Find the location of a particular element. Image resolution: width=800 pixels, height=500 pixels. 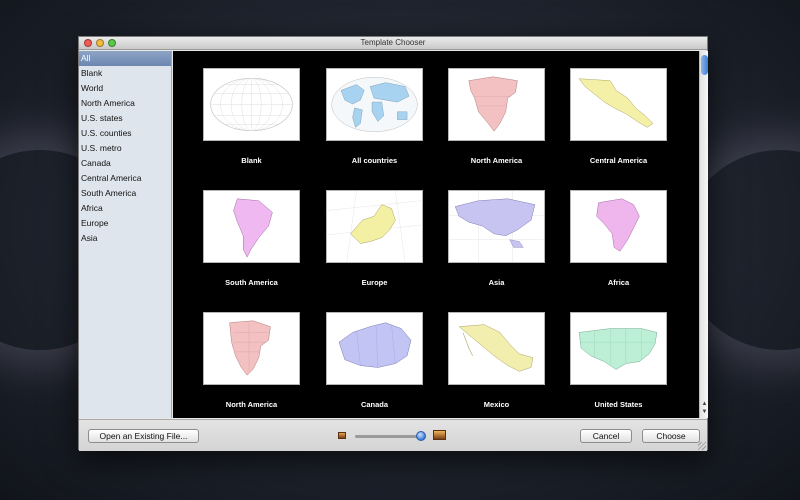

united-states-map-icon is located at coordinates (618, 348).